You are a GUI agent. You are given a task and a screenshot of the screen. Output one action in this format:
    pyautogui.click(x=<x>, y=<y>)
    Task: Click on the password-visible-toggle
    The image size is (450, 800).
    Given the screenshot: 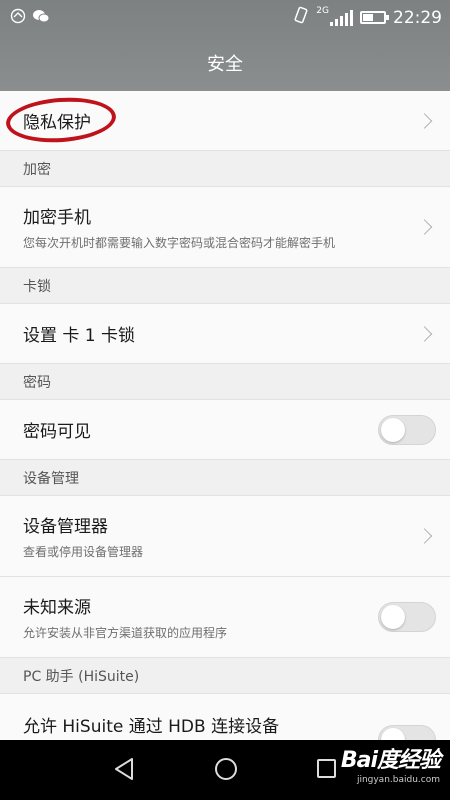 What is the action you would take?
    pyautogui.click(x=407, y=429)
    